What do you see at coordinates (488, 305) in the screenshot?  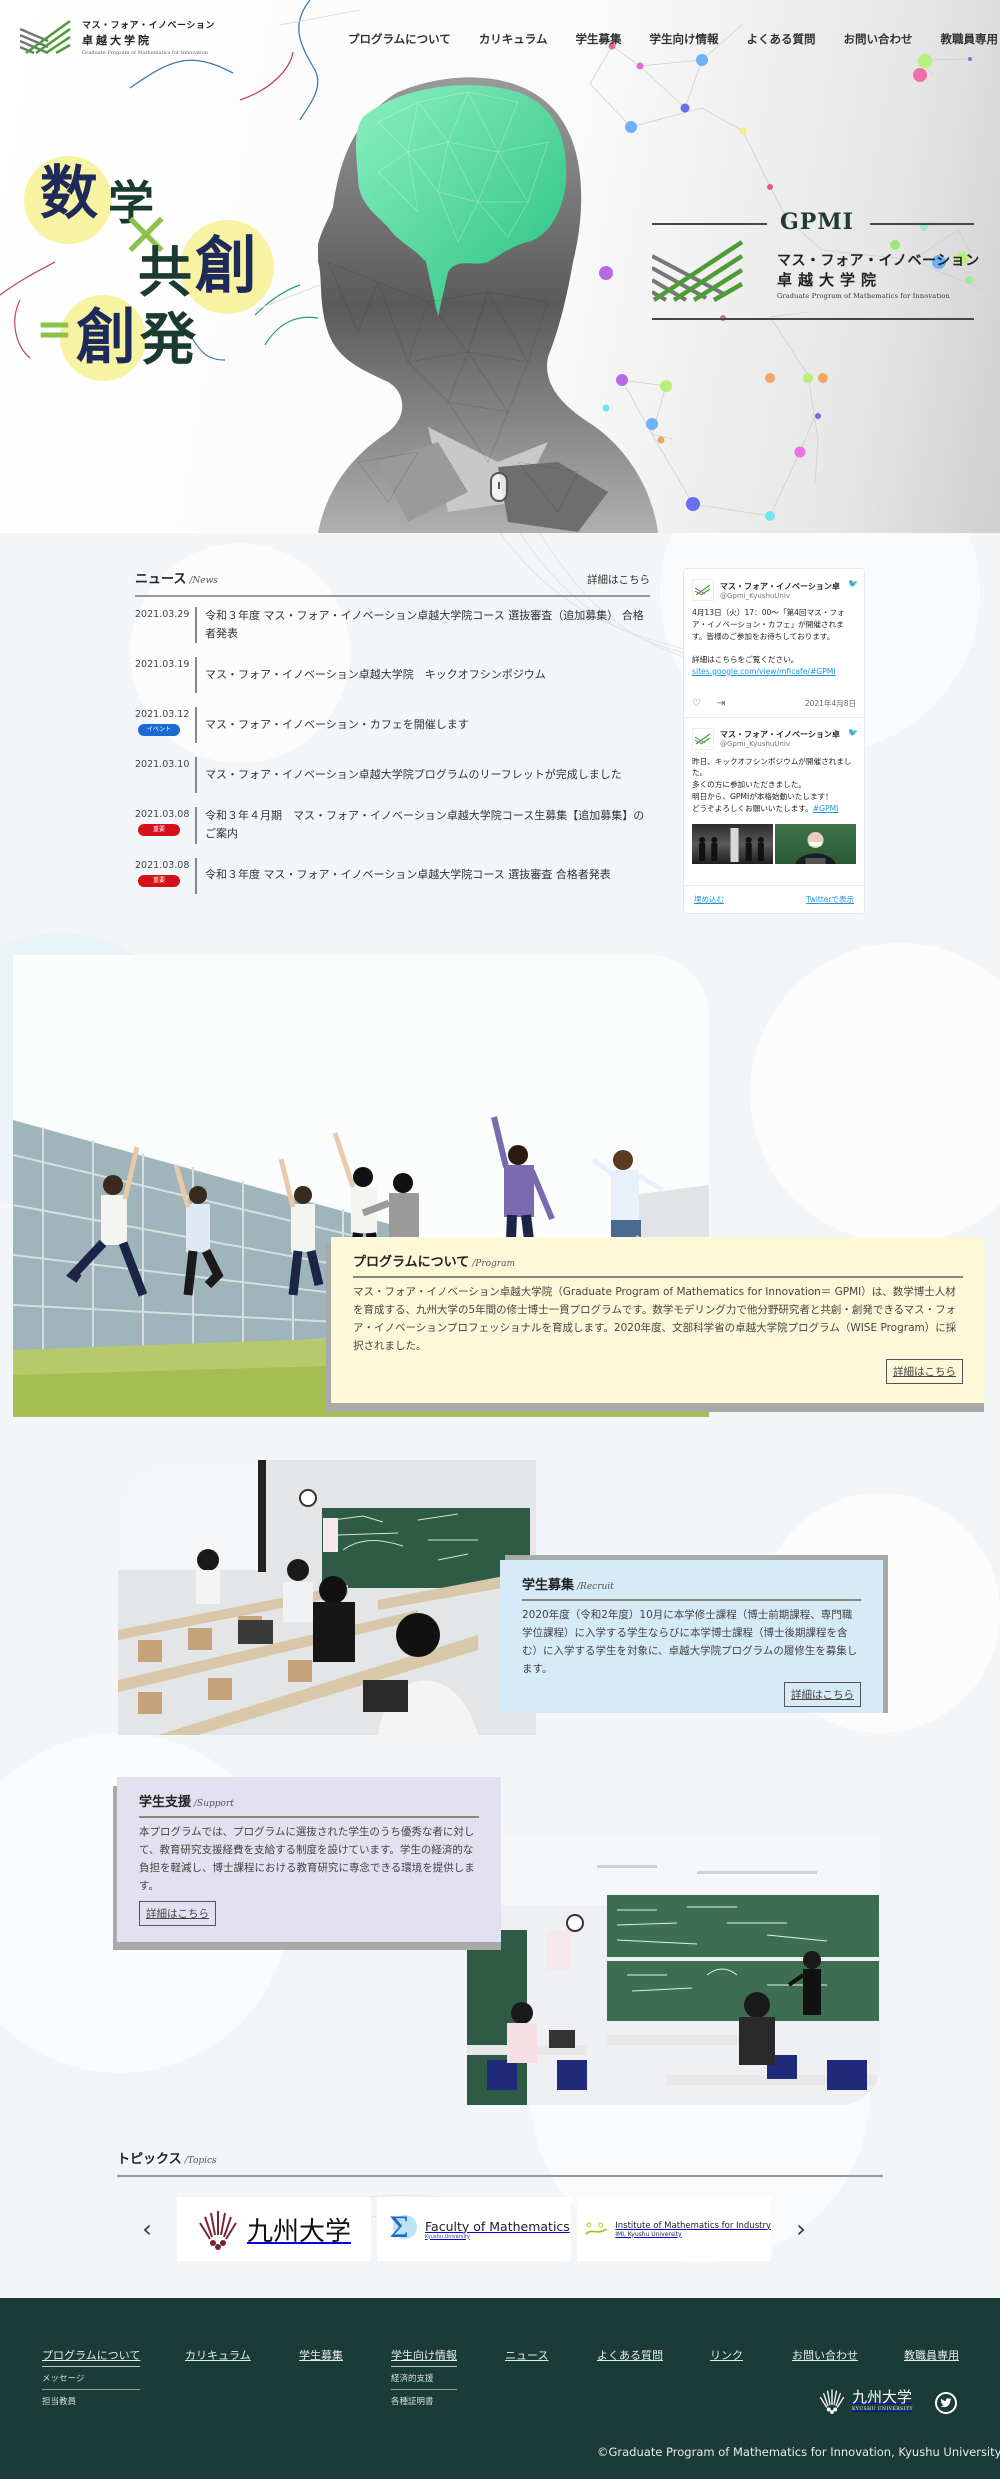 I see `polygon-head-illustration` at bounding box center [488, 305].